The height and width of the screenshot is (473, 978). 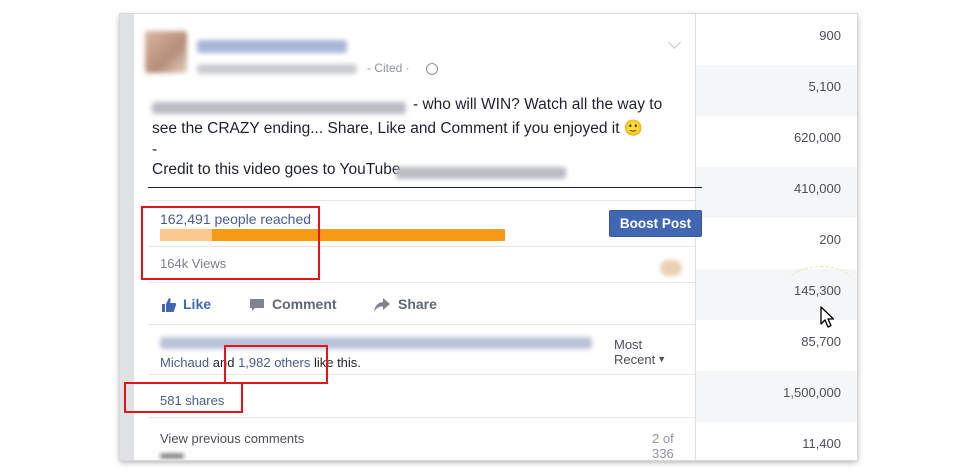 What do you see at coordinates (674, 42) in the screenshot?
I see `chevron-down-icon` at bounding box center [674, 42].